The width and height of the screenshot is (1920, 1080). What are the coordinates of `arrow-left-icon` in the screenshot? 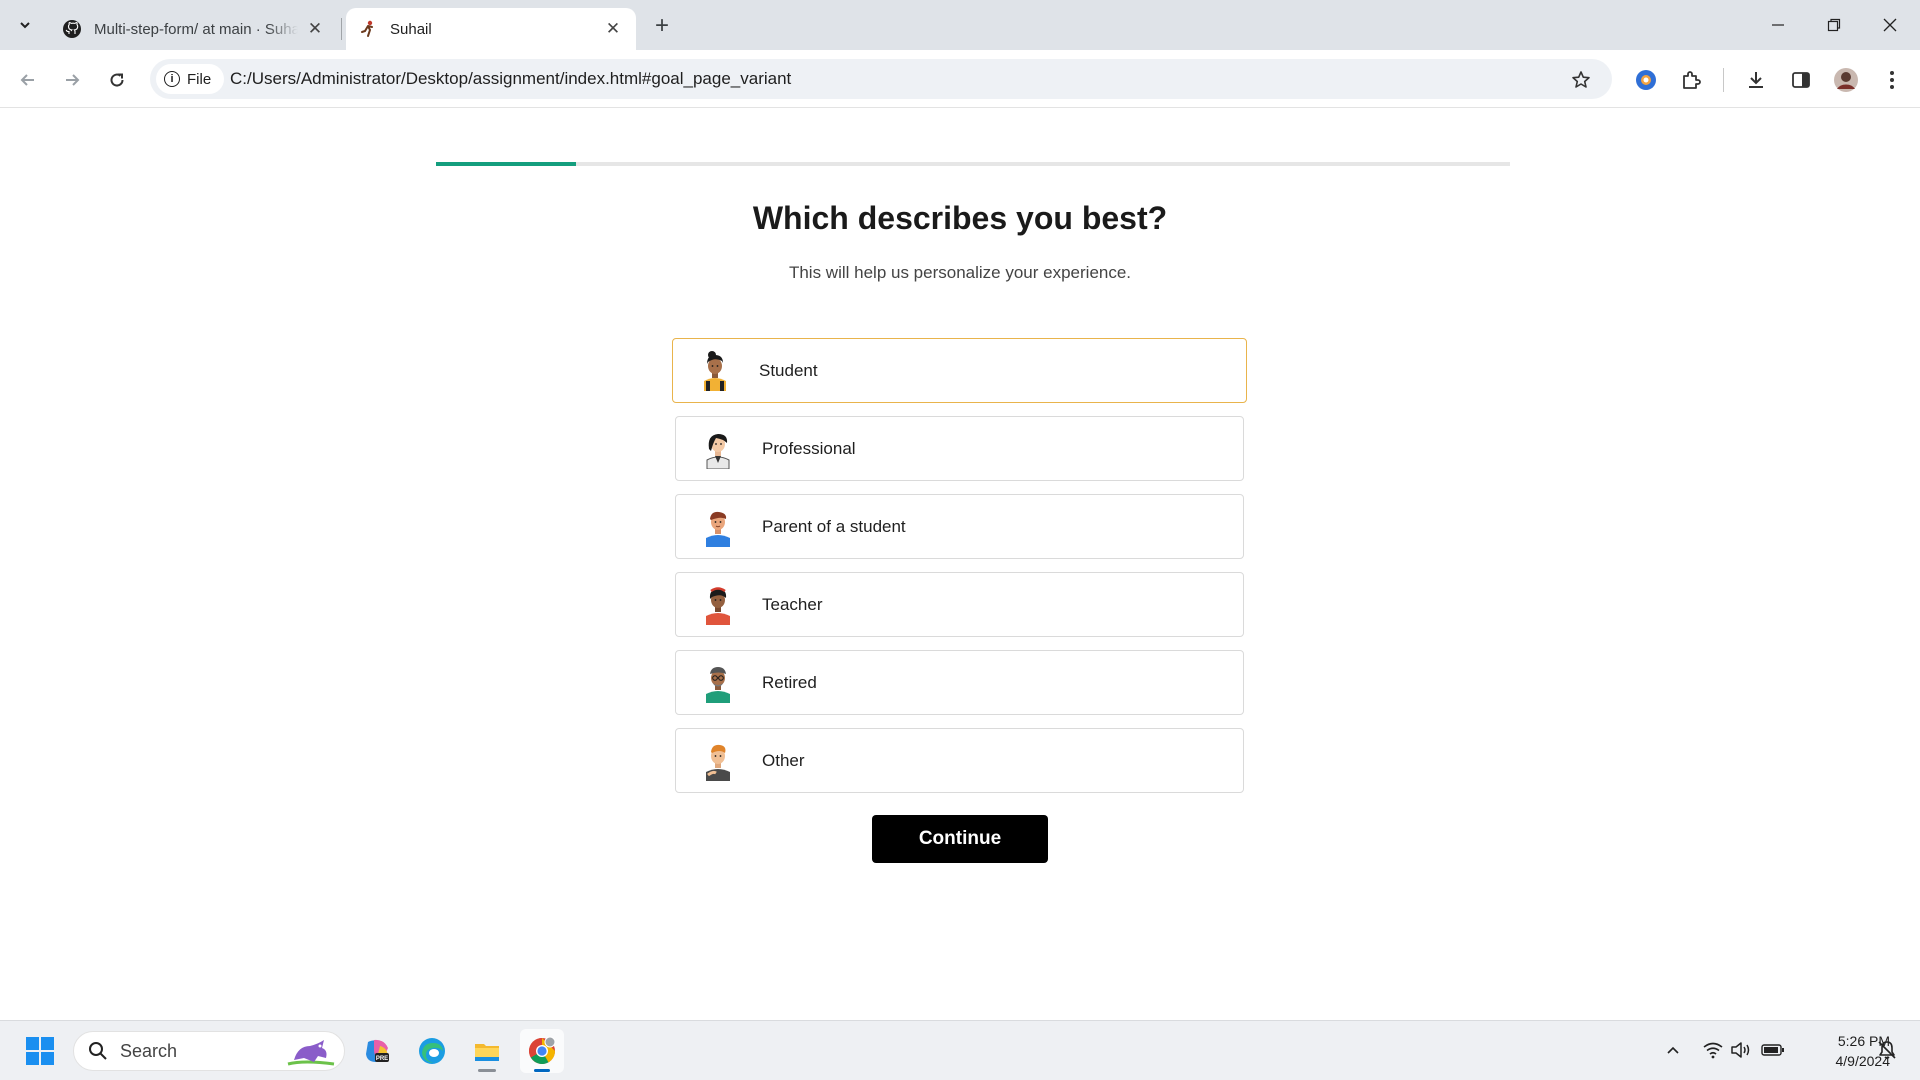 It's located at (27, 80).